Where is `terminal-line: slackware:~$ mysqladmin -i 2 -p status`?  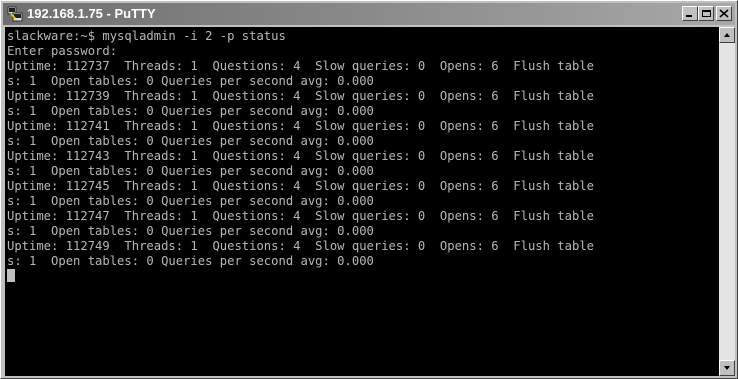
terminal-line: slackware:~$ mysqladmin -i 2 -p status is located at coordinates (146, 36).